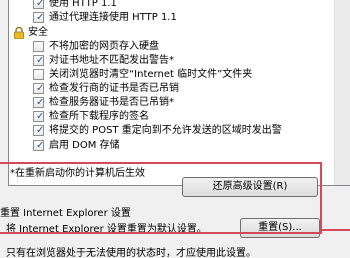 This screenshot has height=258, width=350. What do you see at coordinates (165, 130) in the screenshot?
I see `option-label: 将提交的 POST 重定向到不允许发送的区域时发出警` at bounding box center [165, 130].